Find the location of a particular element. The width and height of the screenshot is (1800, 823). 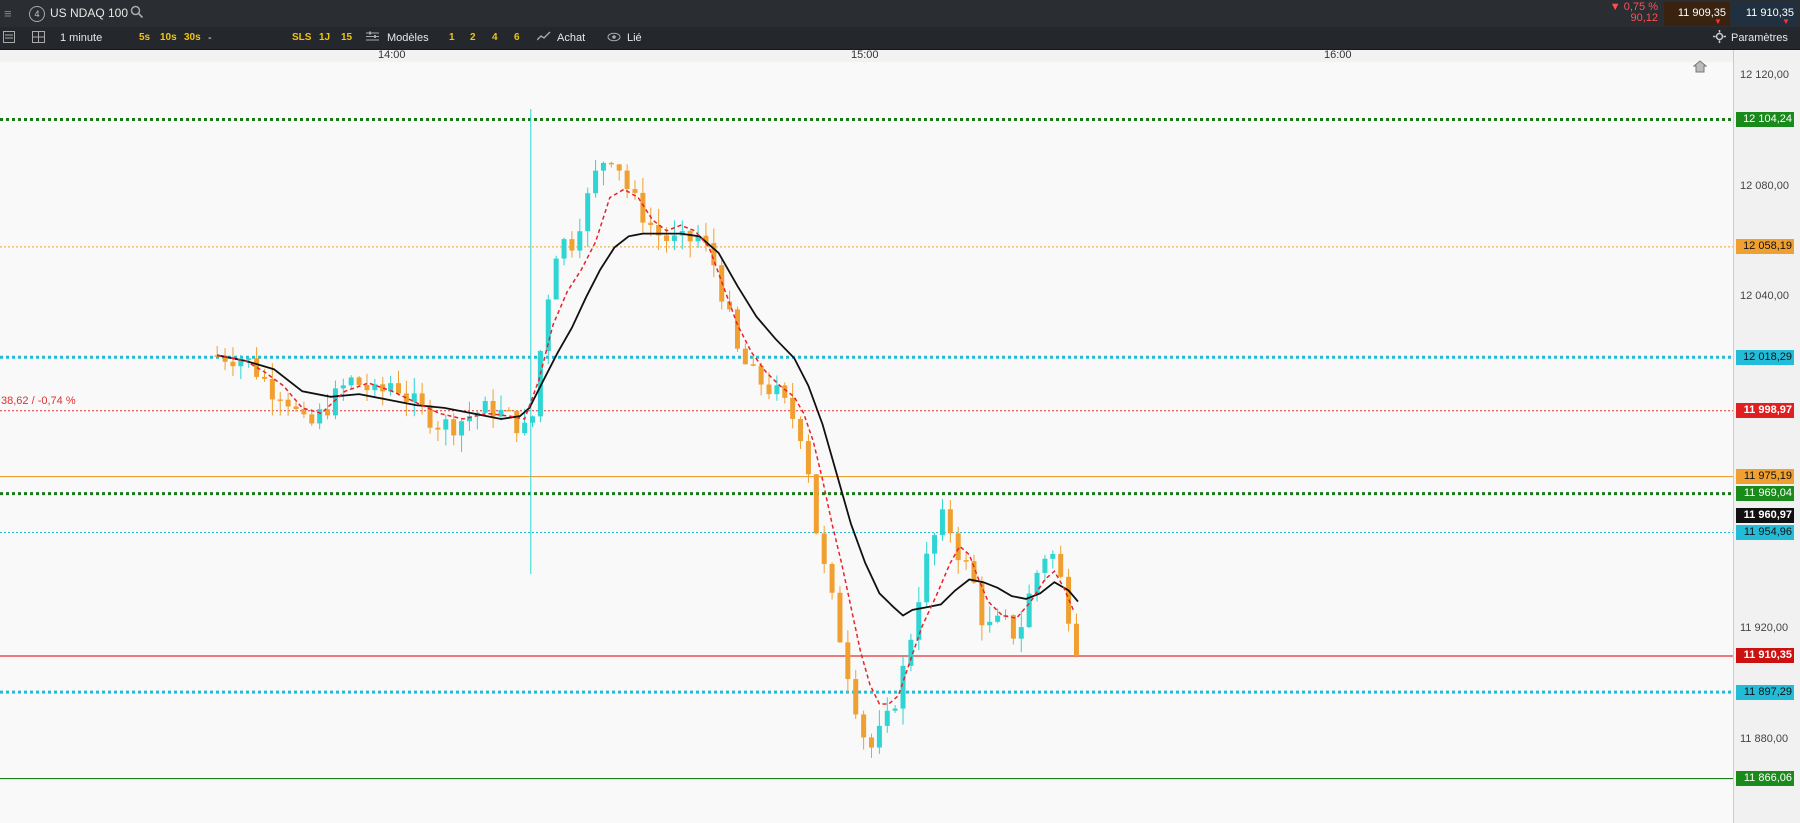

level-tag-3: 11 998,97 is located at coordinates (1765, 411).